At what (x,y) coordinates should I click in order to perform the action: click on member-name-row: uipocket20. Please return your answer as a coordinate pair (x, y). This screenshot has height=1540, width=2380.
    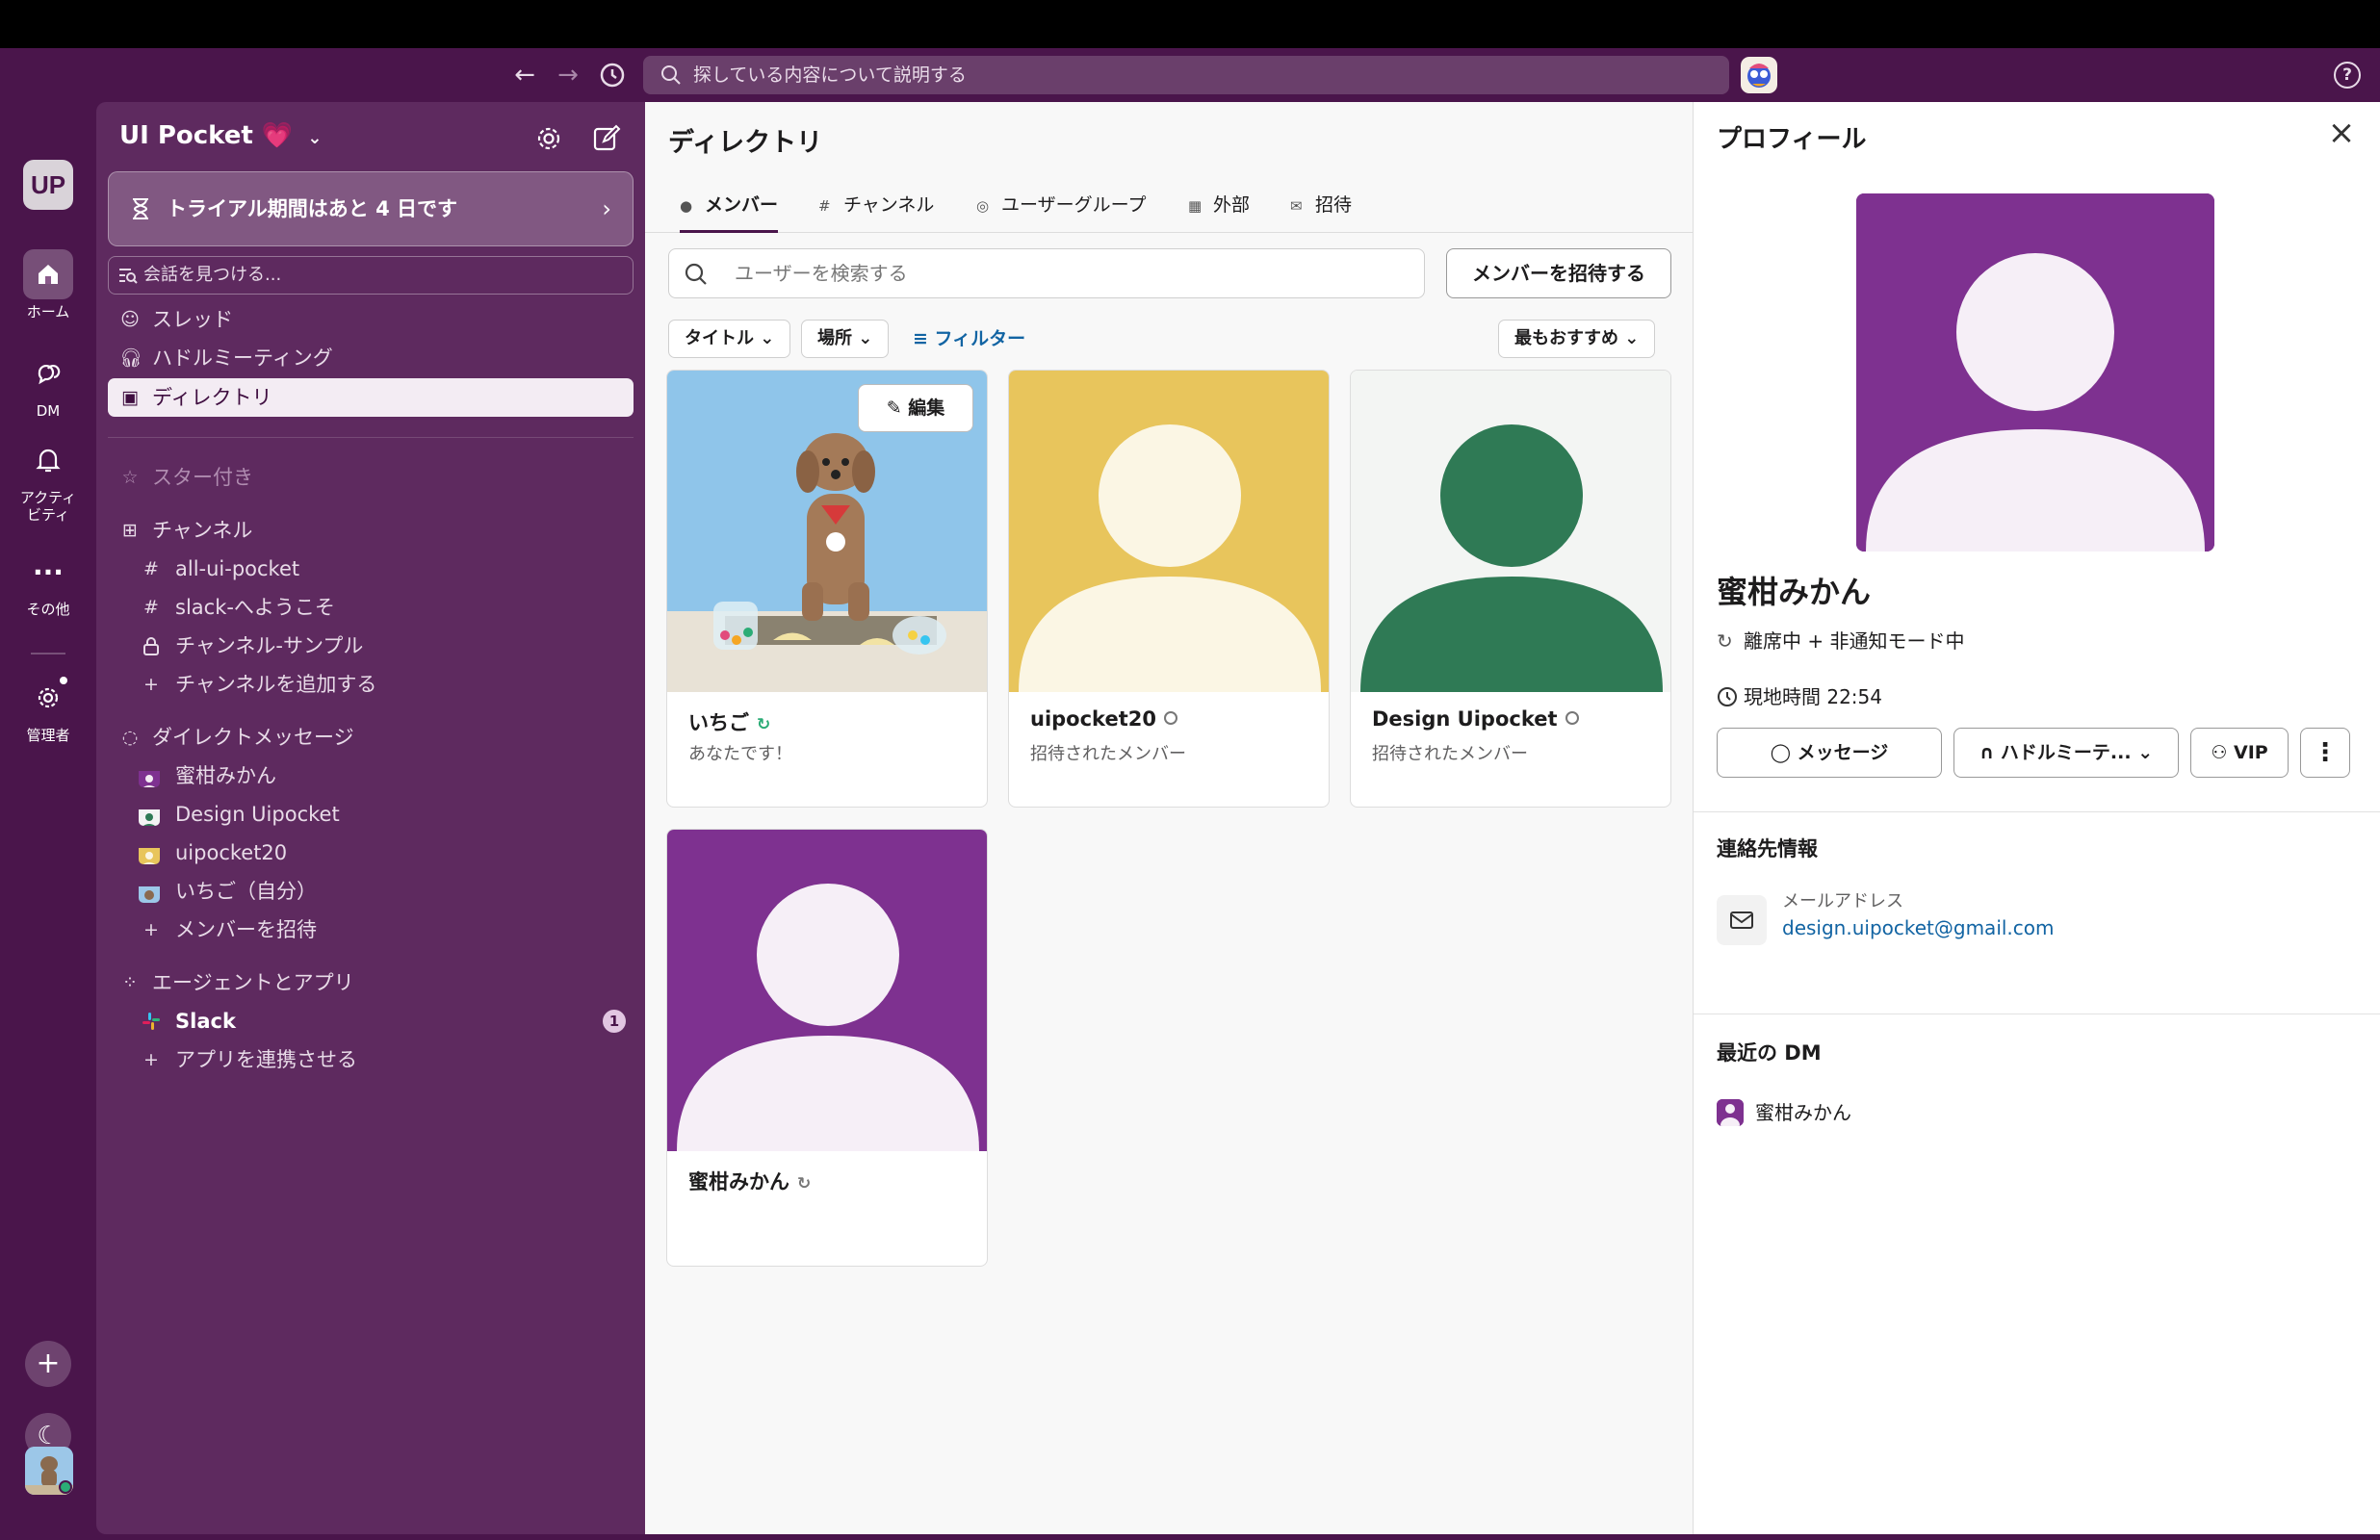
    Looking at the image, I should click on (1103, 719).